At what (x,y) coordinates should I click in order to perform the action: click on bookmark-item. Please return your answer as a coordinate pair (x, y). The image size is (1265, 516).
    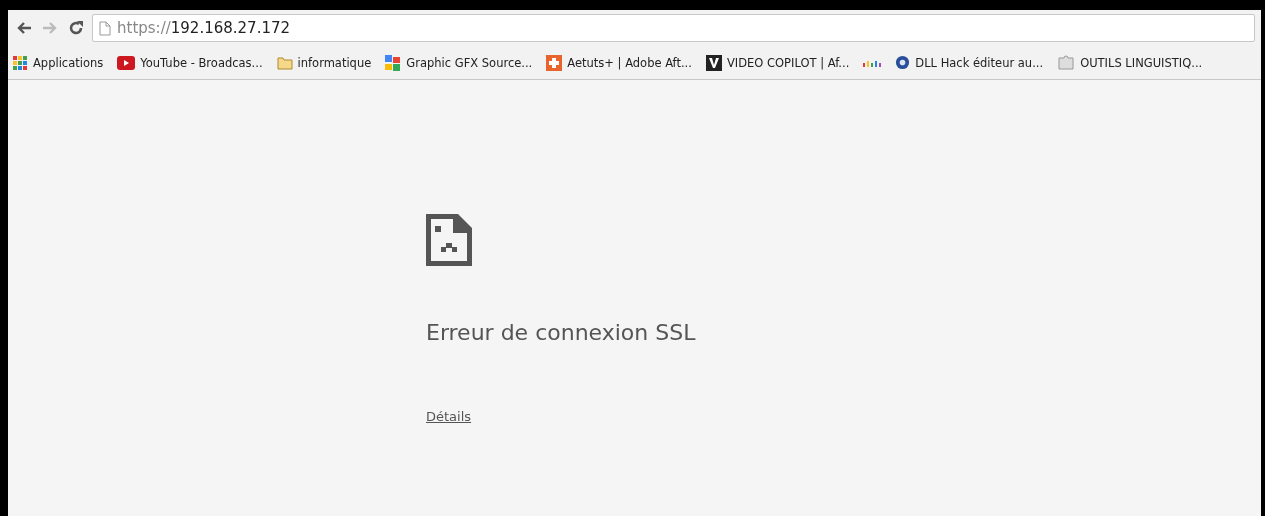
    Looking at the image, I should click on (872, 62).